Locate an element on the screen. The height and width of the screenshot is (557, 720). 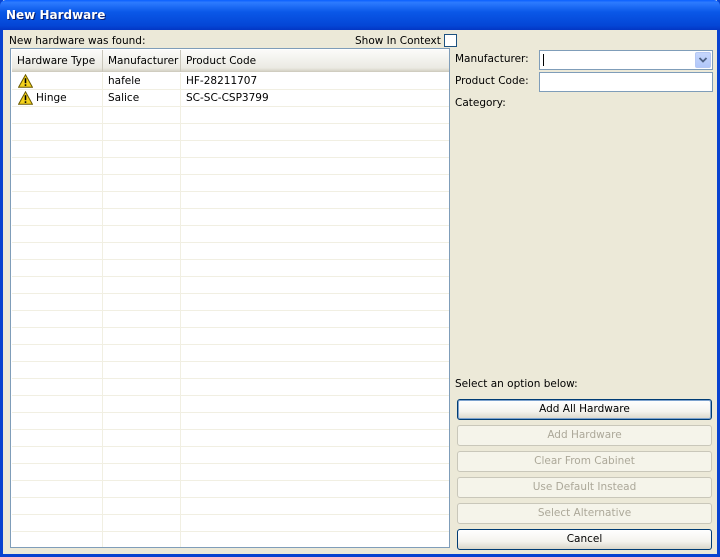
cancel-button: Cancel is located at coordinates (584, 539).